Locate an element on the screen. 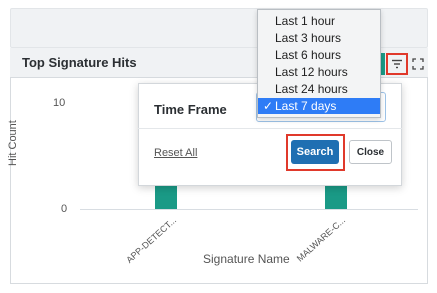 This screenshot has height=293, width=437. x-axis-line is located at coordinates (249, 209).